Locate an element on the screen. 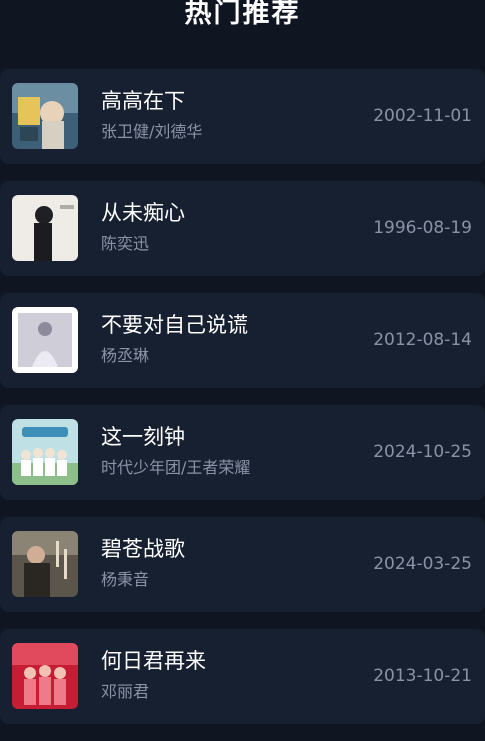 This screenshot has height=741, width=485. release-date: 2002-11-01 is located at coordinates (422, 116).